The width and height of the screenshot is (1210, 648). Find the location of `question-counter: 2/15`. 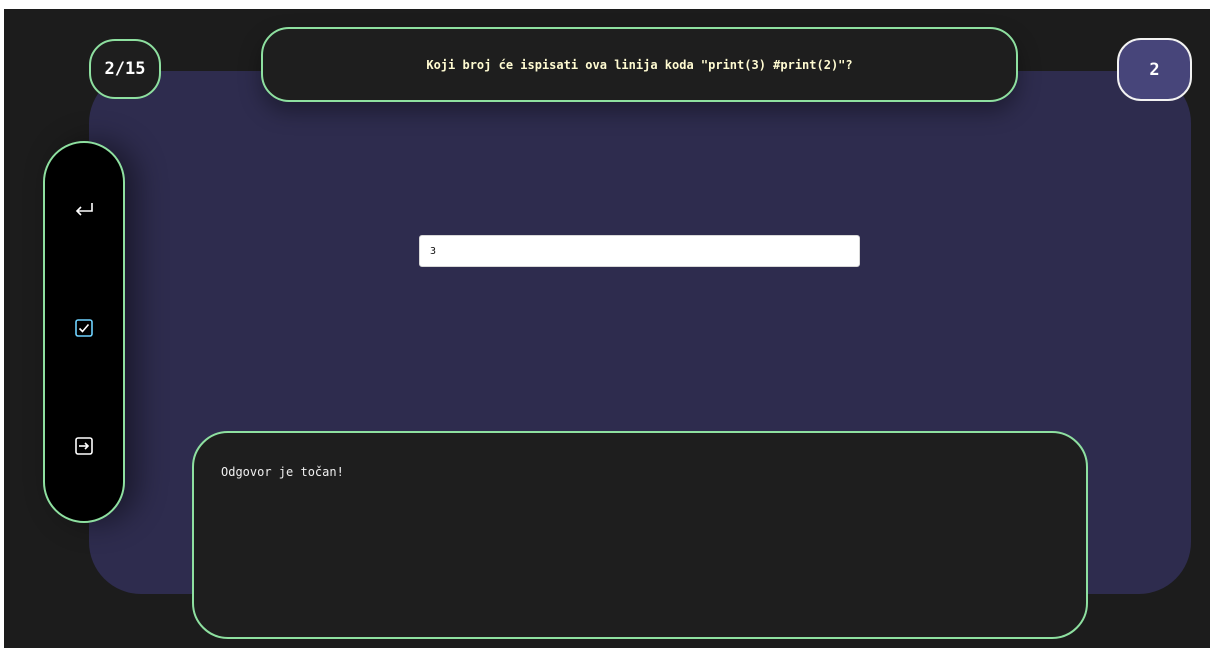

question-counter: 2/15 is located at coordinates (125, 69).